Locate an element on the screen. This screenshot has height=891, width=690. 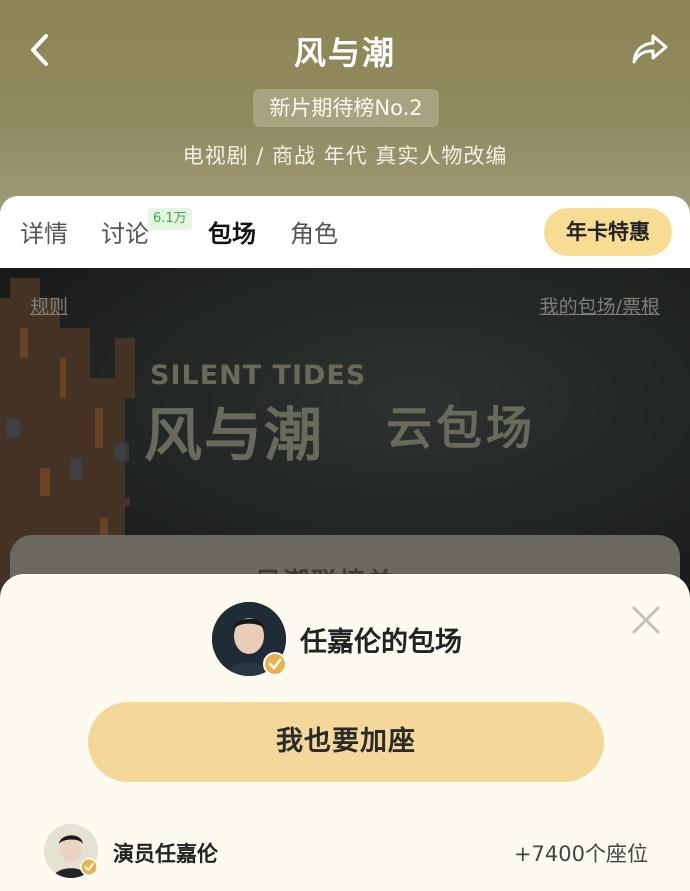
join-seat-button: 我也要加座 is located at coordinates (346, 742).